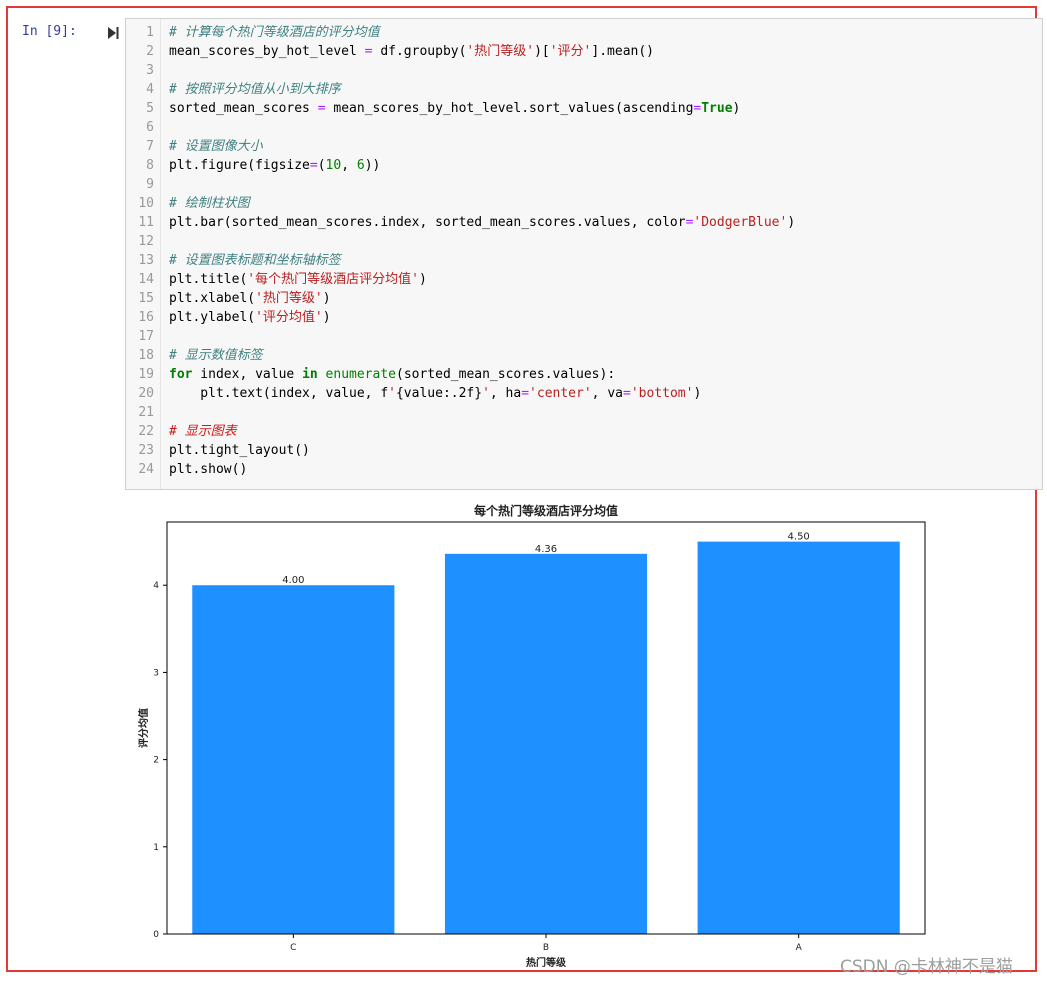 The width and height of the screenshot is (1047, 983). What do you see at coordinates (146, 260) in the screenshot?
I see `line-number: 13` at bounding box center [146, 260].